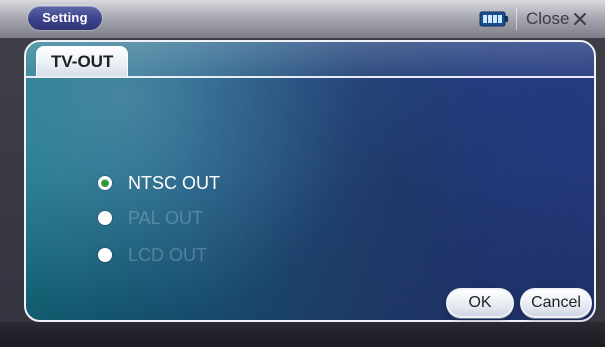 Image resolution: width=605 pixels, height=347 pixels. I want to click on option-ntsc-out: NTSC OUT, so click(159, 183).